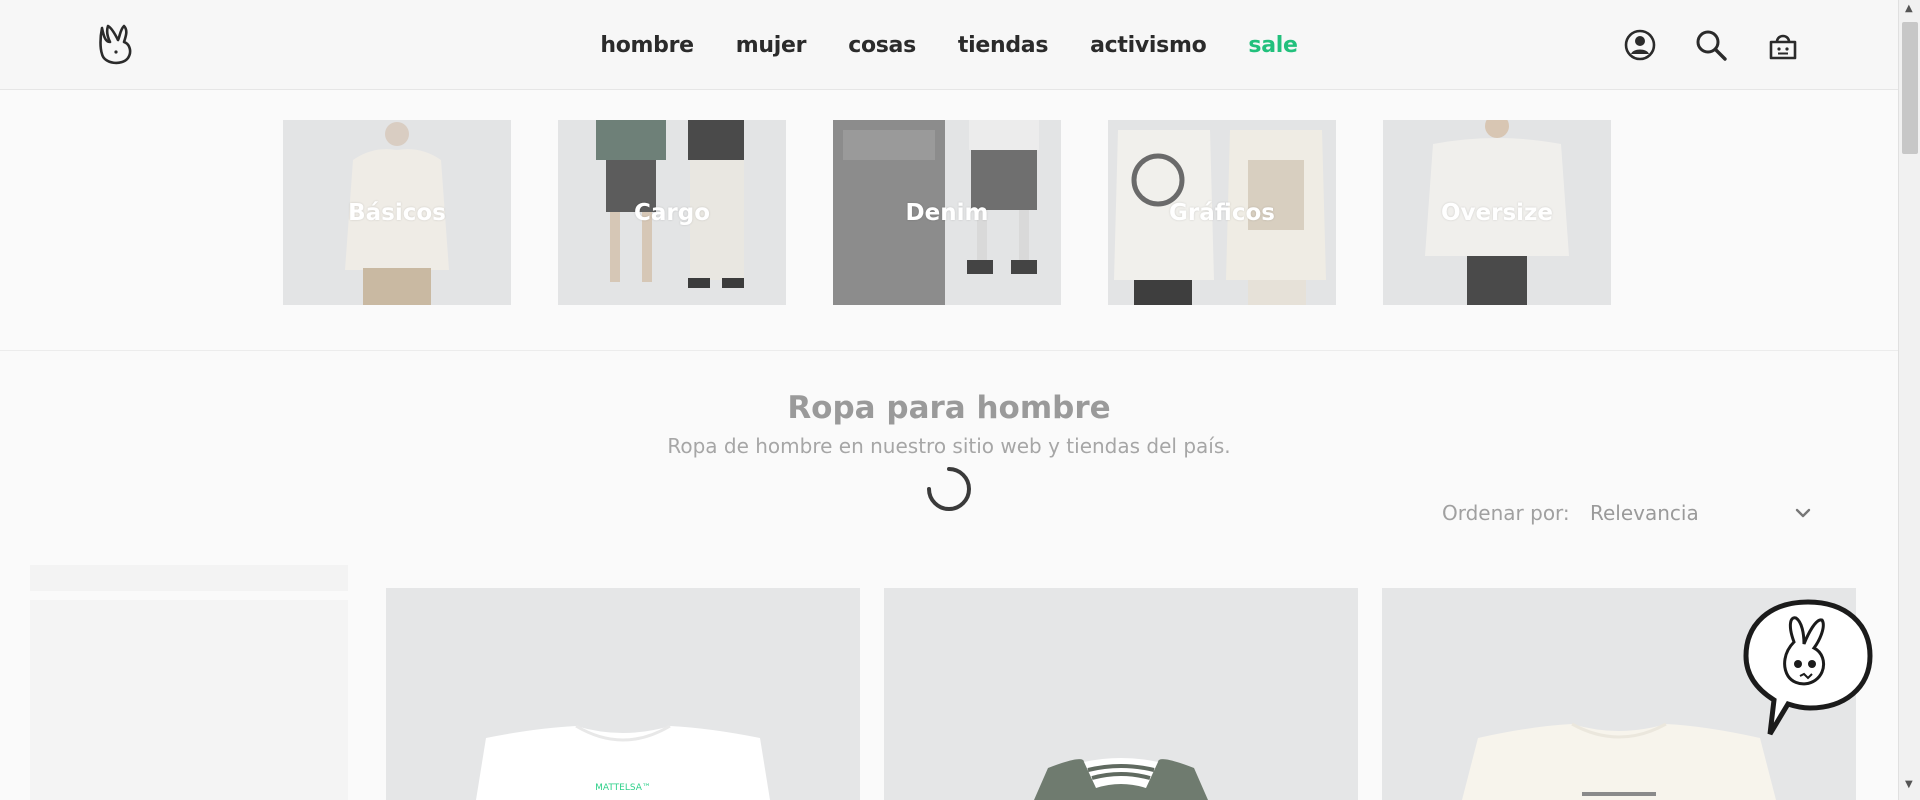 The image size is (1920, 800). I want to click on category-label: Básicos, so click(397, 212).